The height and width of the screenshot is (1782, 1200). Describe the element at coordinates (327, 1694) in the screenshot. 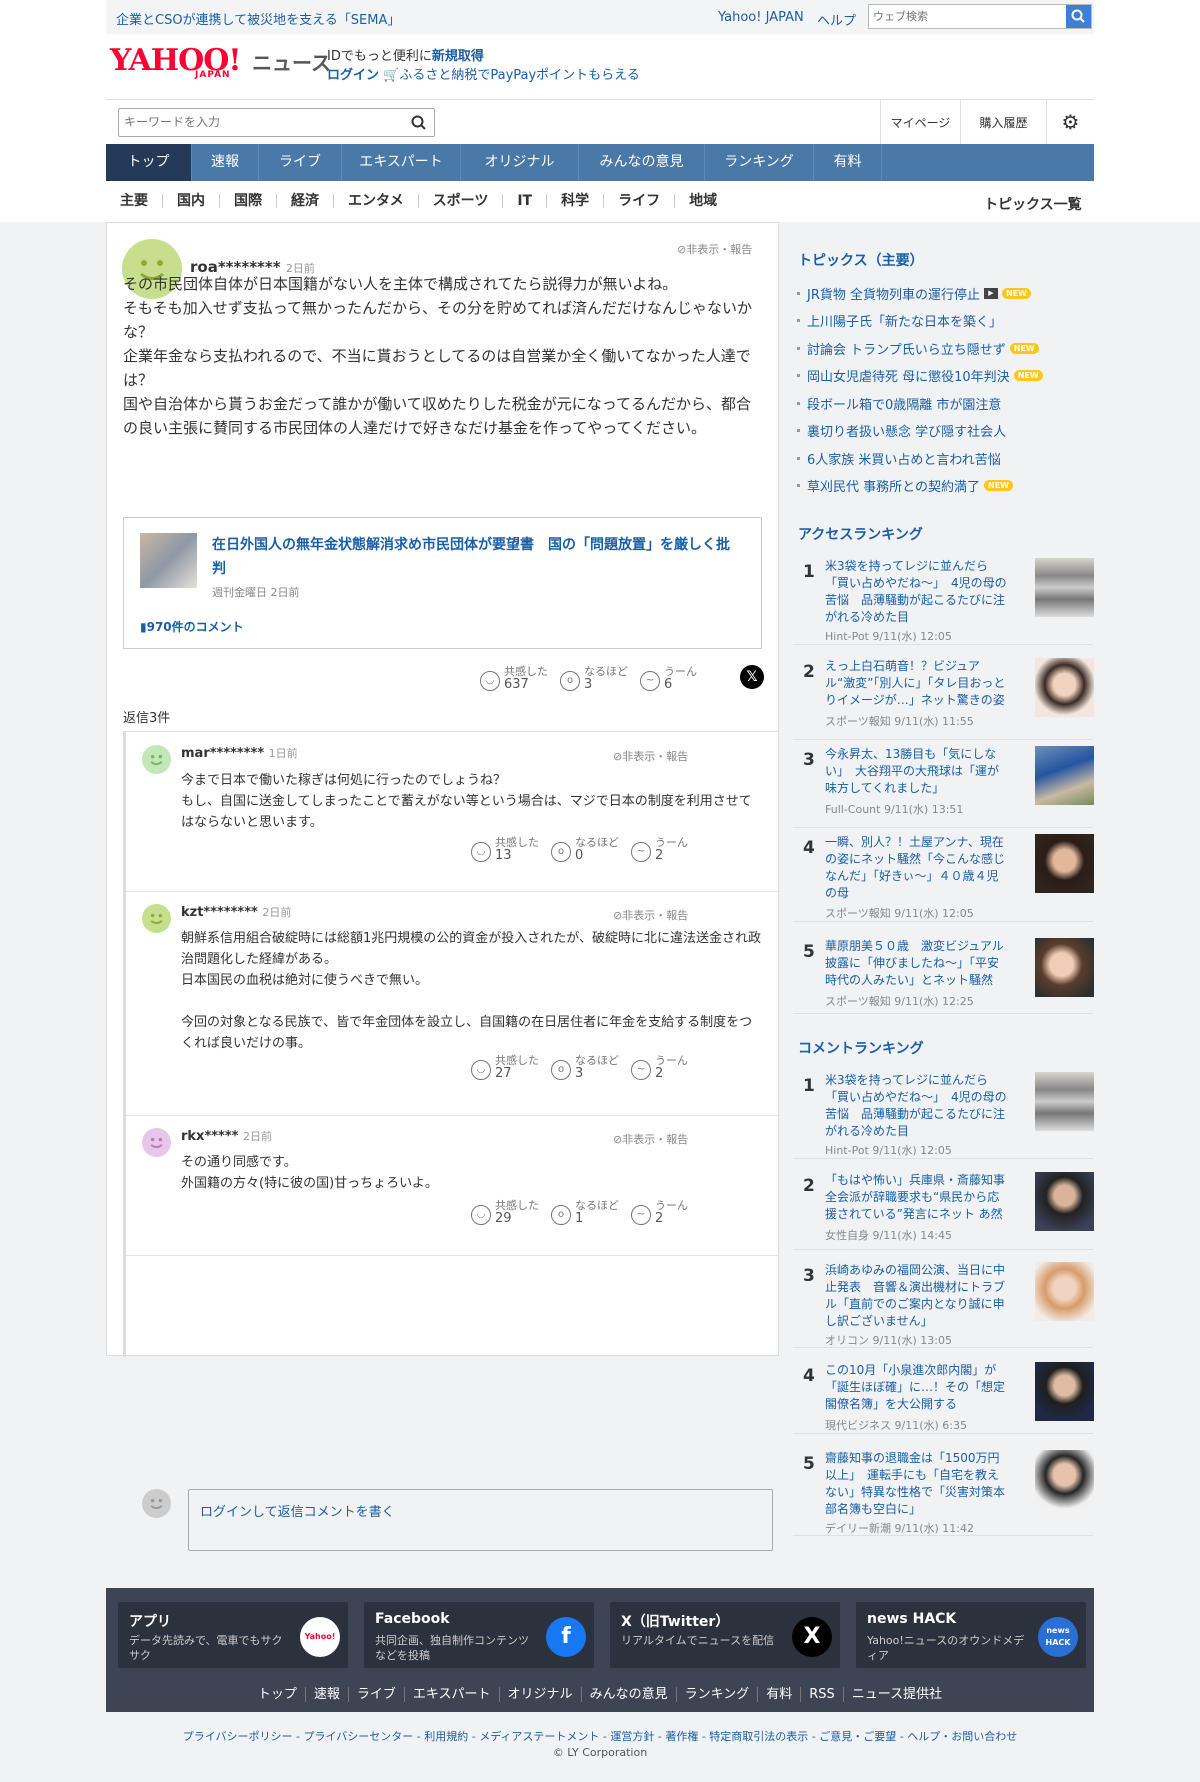

I see `footer-link: 速報` at that location.